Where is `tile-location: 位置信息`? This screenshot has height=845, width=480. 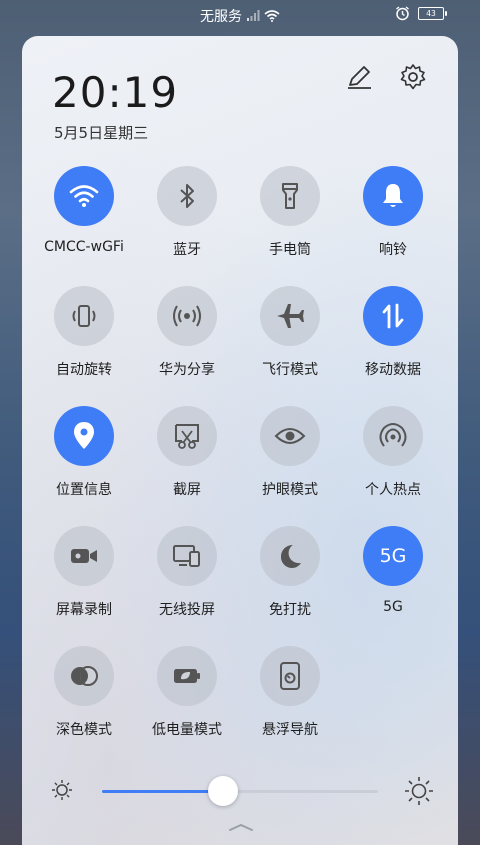 tile-location: 位置信息 is located at coordinates (84, 461).